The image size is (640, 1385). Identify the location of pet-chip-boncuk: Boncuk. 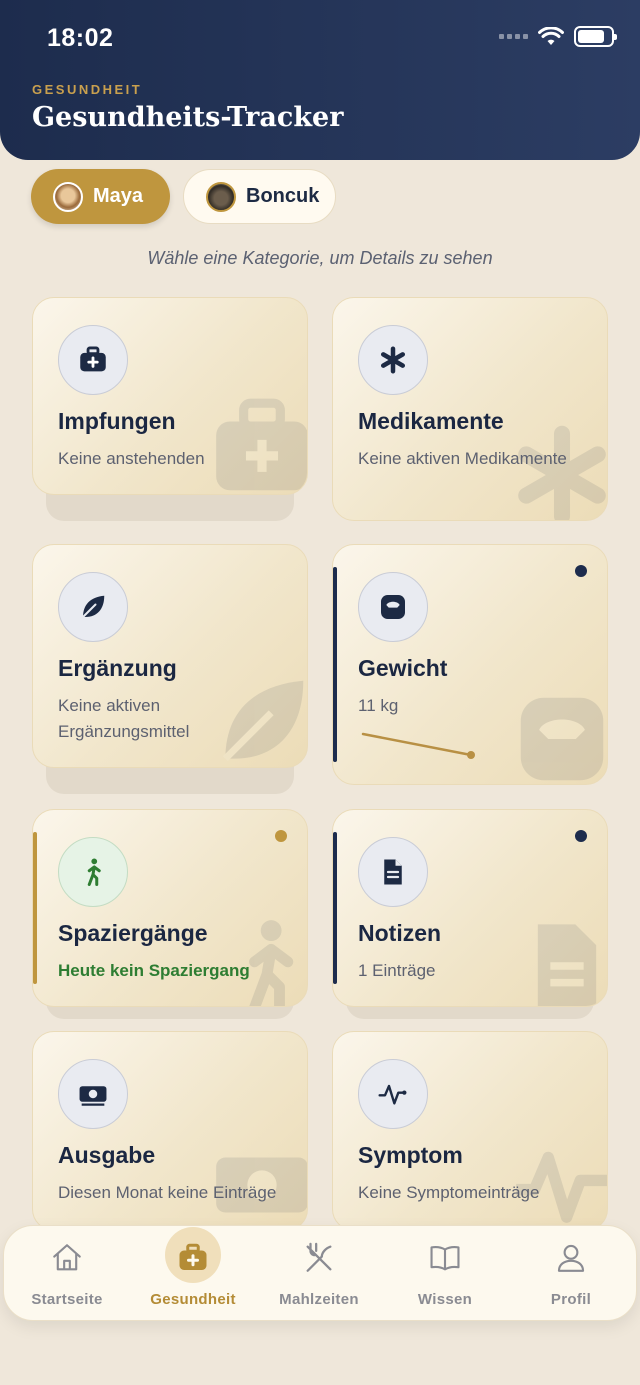
(259, 196).